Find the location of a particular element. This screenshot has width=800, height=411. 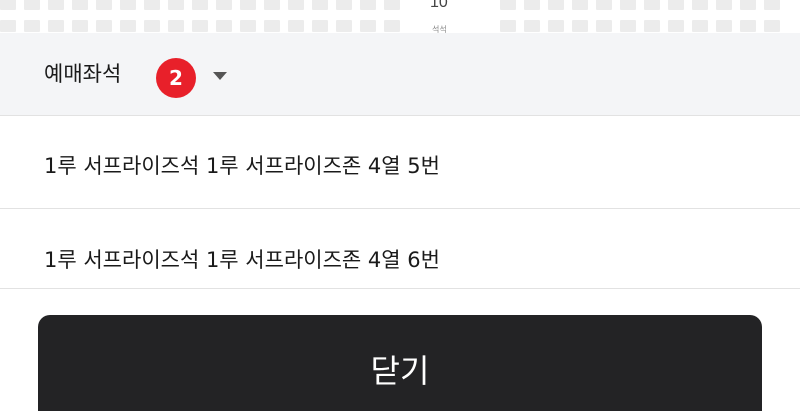

seat-label: 1루 서프라이즈석 1루 서프라이즈존 4열 5번 is located at coordinates (242, 166).